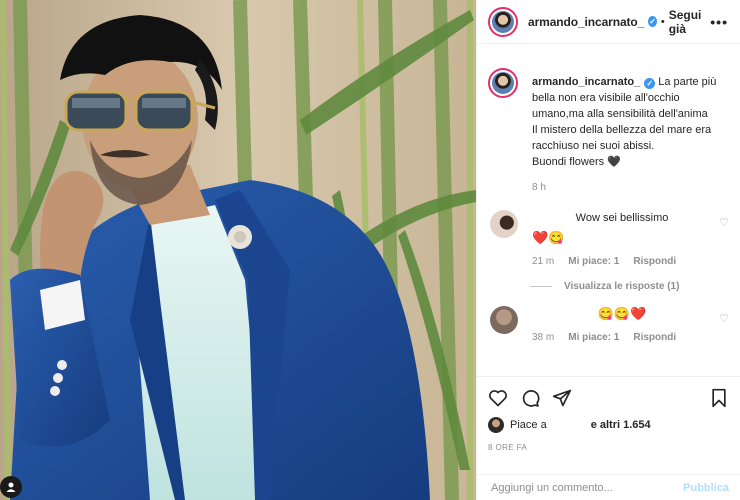 Image resolution: width=740 pixels, height=500 pixels. Describe the element at coordinates (622, 313) in the screenshot. I see `comment-emoji: 😋😋❤️` at that location.